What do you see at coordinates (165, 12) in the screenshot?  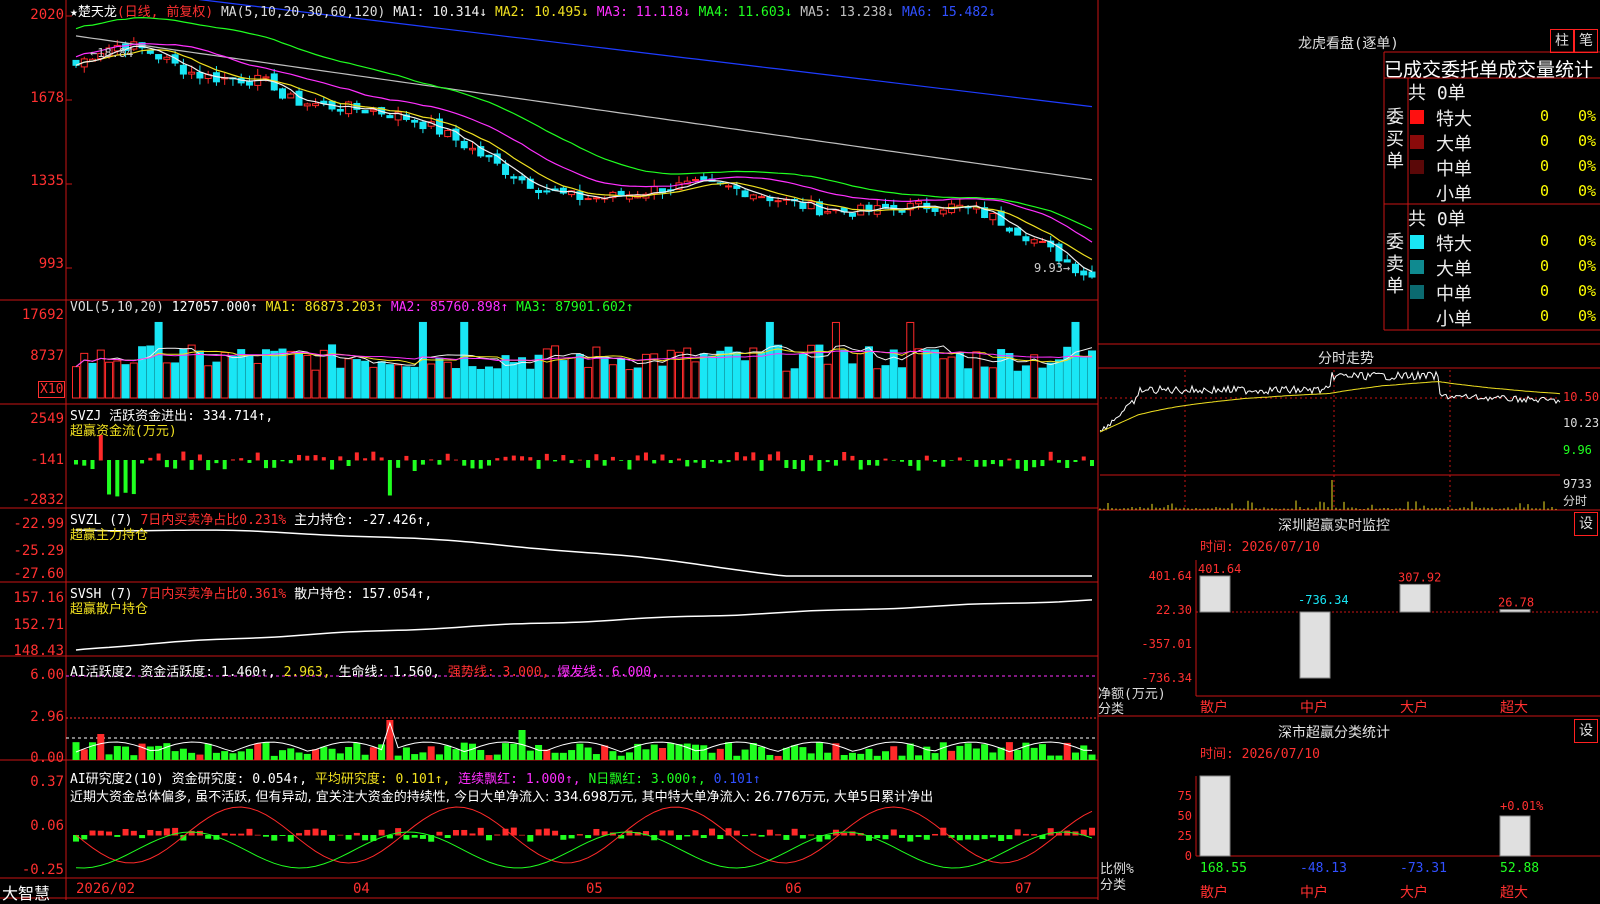 I see `period-label: (日线, 前复权)` at bounding box center [165, 12].